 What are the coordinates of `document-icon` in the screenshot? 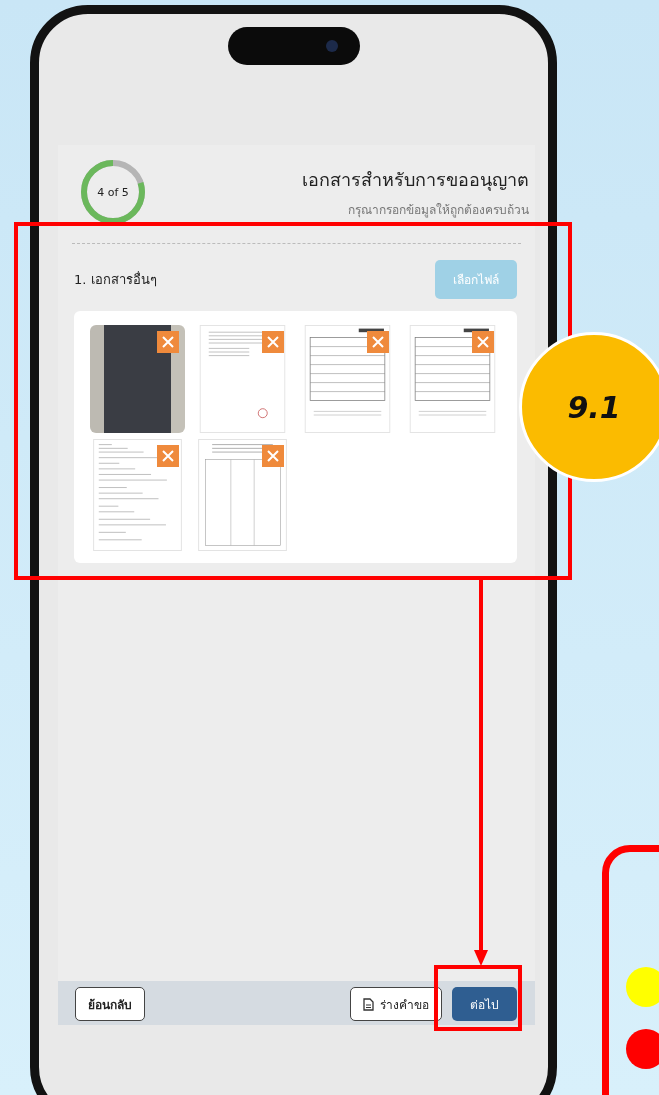 It's located at (368, 1004).